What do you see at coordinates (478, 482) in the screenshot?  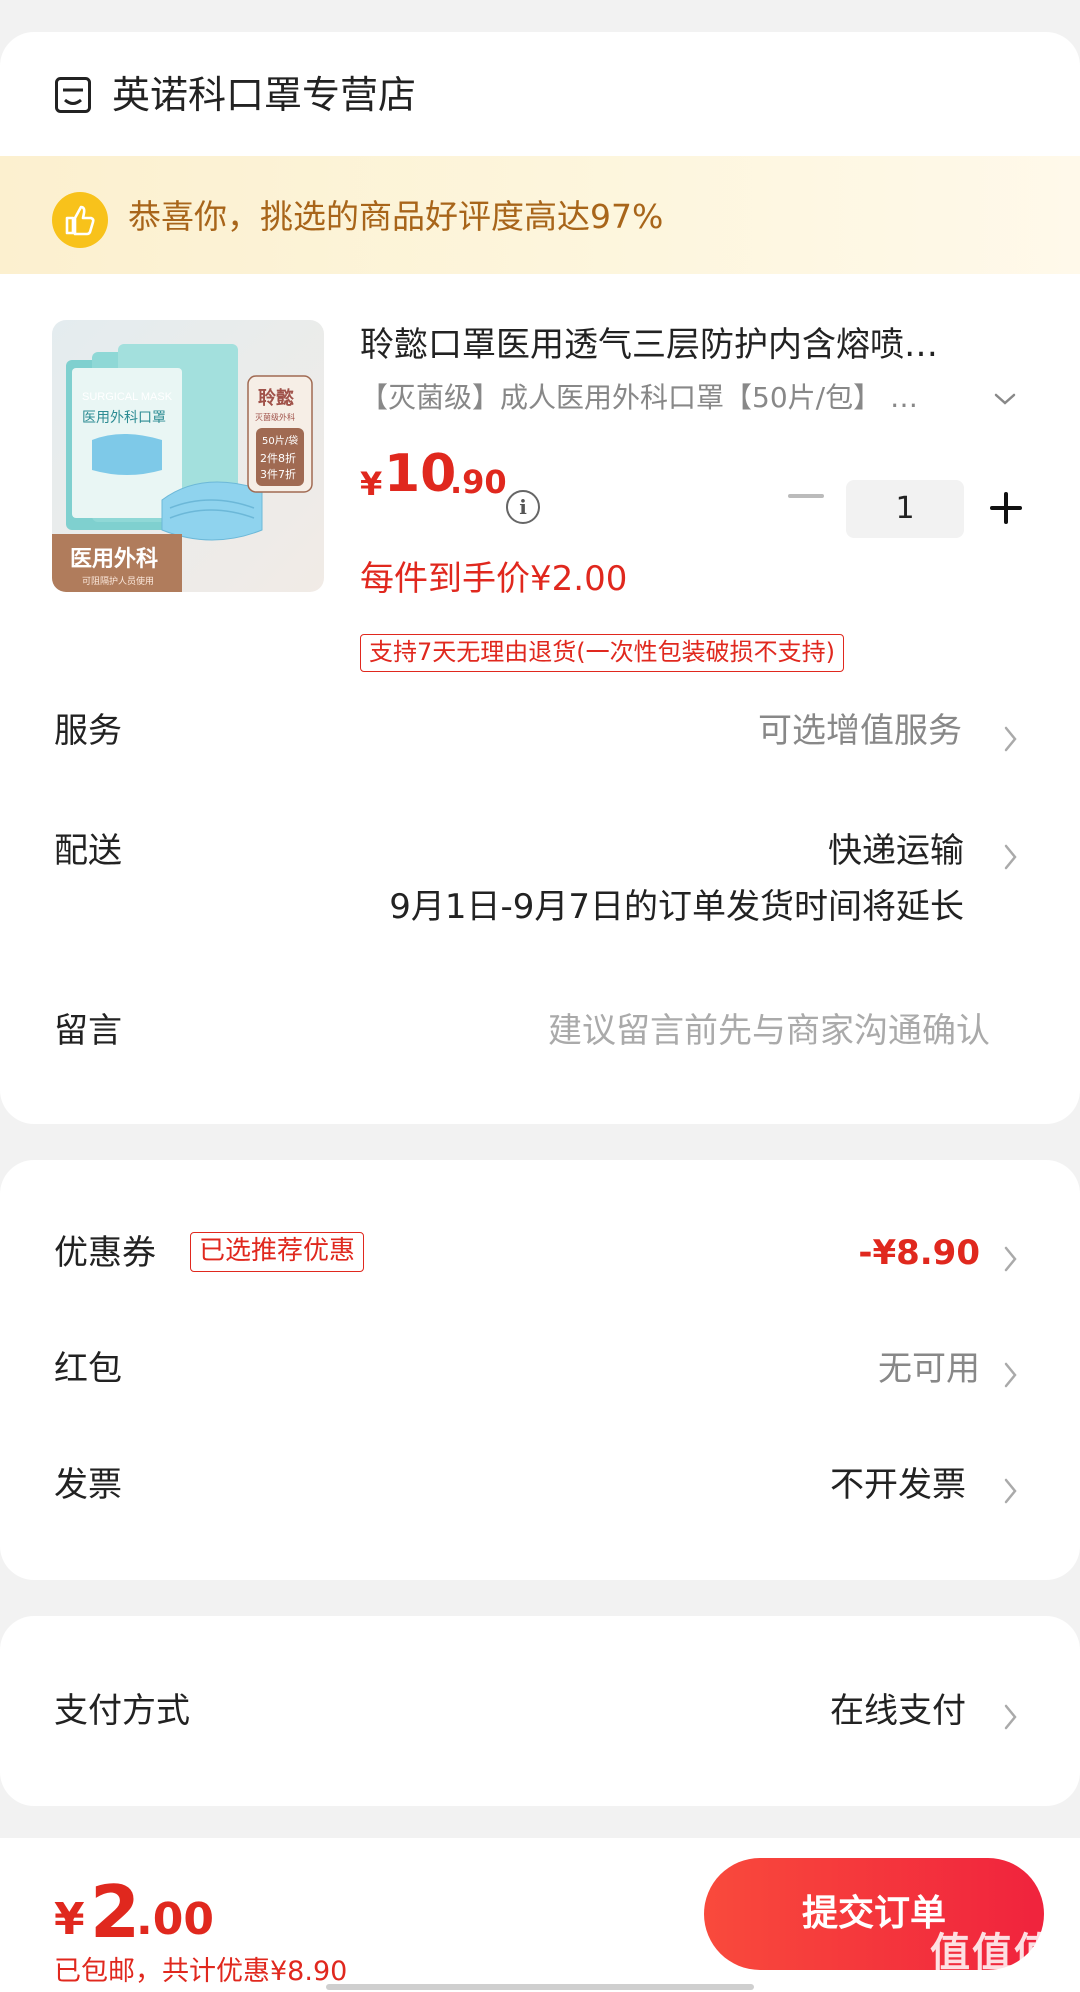 I see `price-decimal: .90` at bounding box center [478, 482].